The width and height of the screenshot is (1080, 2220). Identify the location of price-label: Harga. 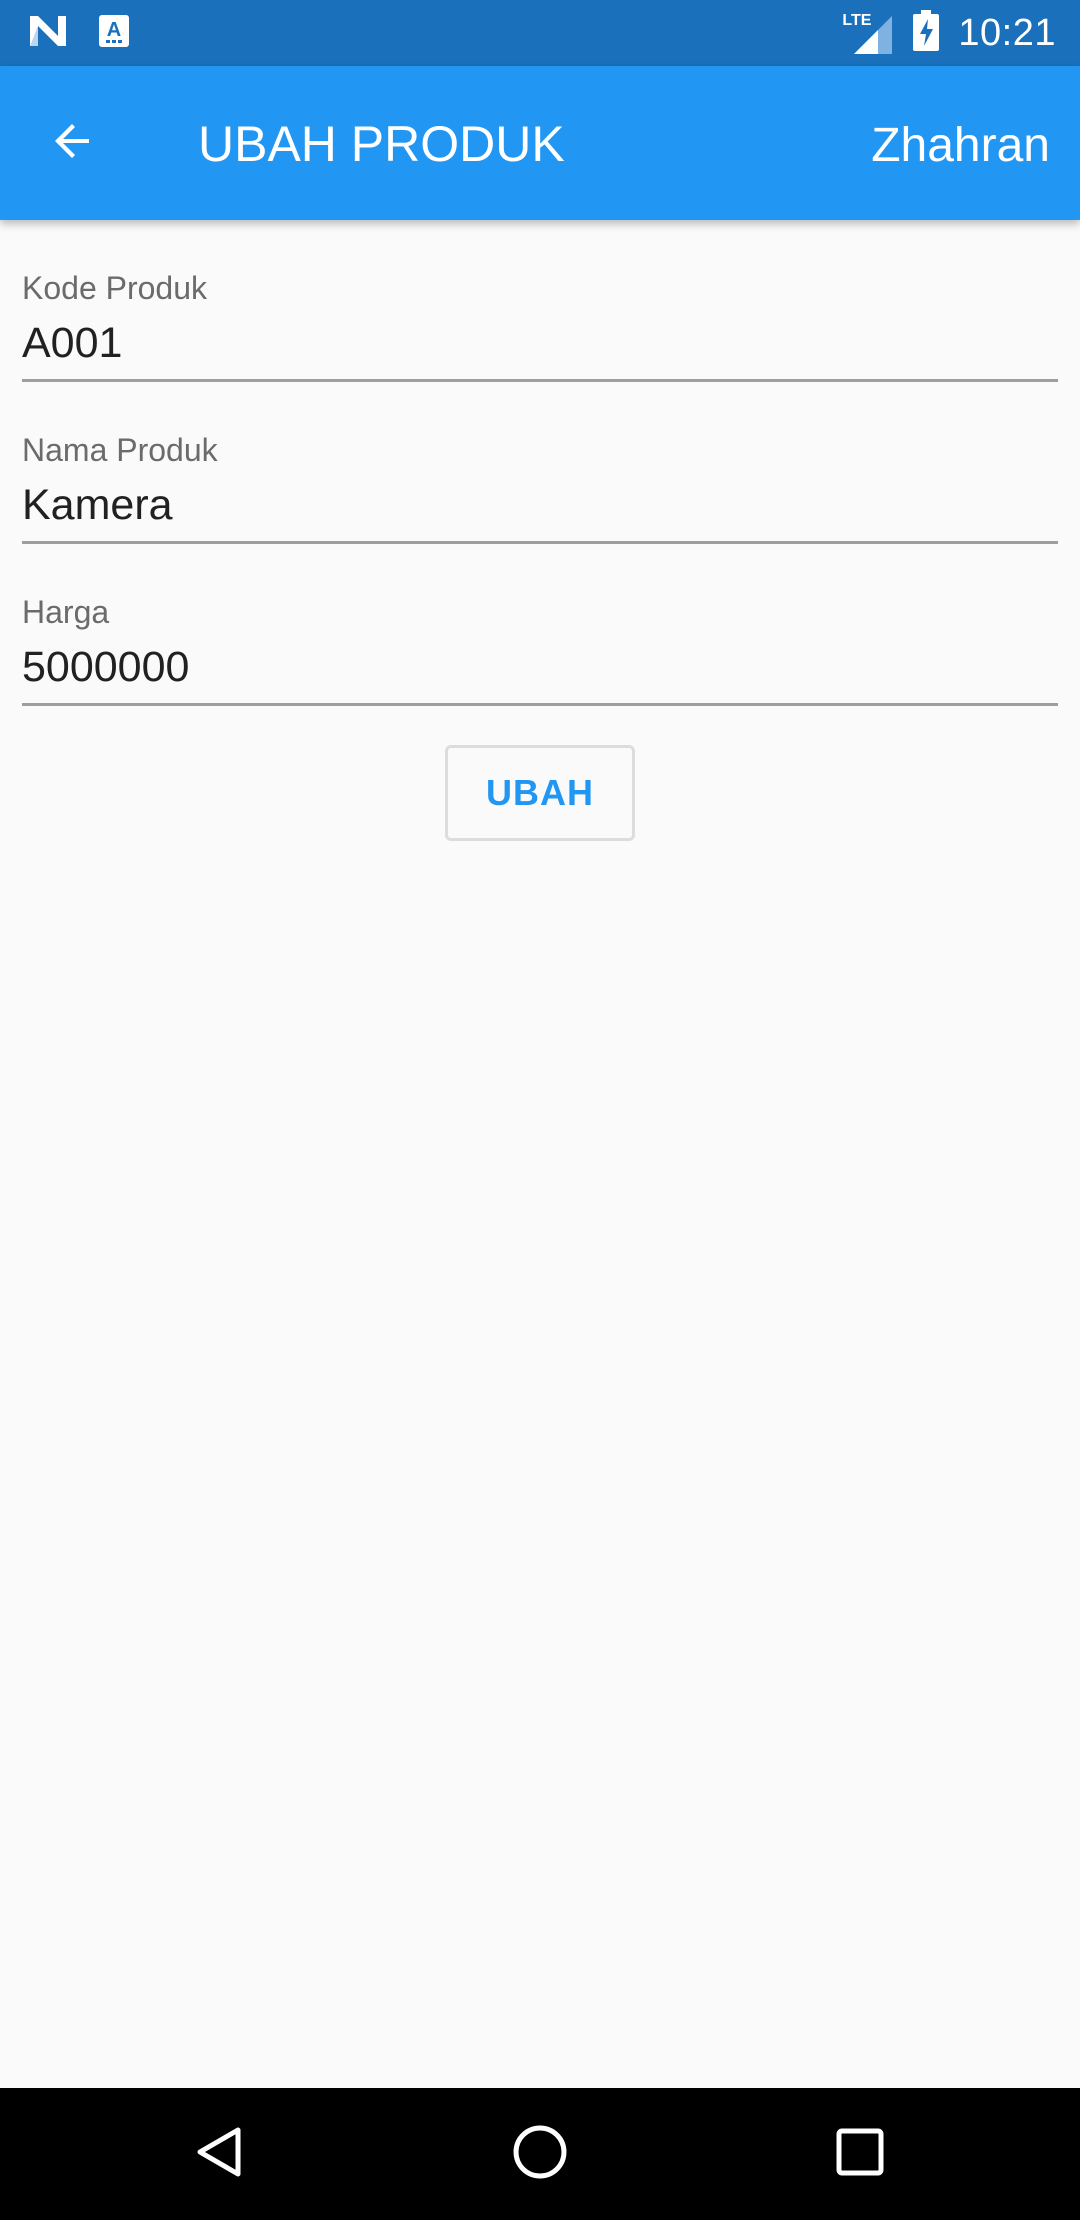
(66, 612).